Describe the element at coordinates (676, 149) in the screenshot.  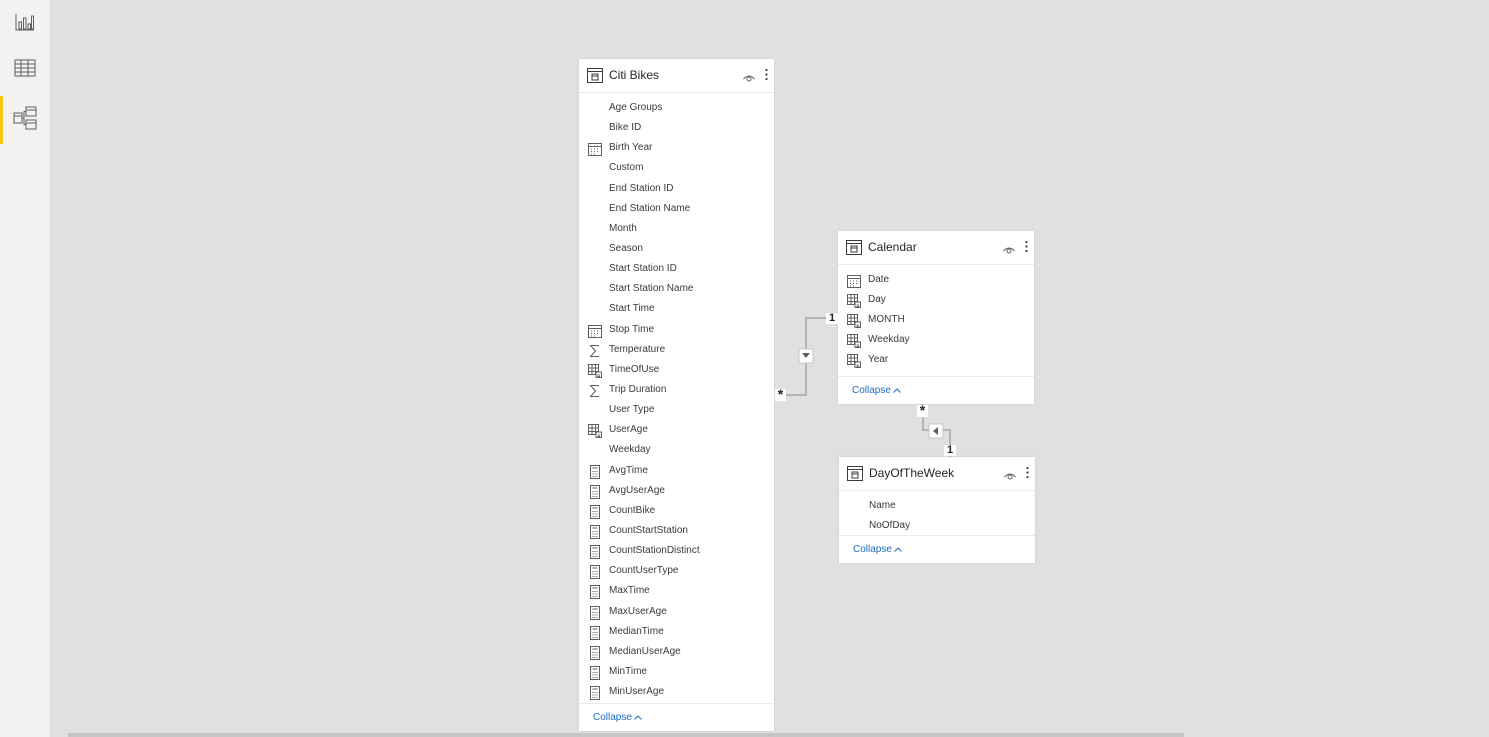
I see `field-row: Birth Year` at that location.